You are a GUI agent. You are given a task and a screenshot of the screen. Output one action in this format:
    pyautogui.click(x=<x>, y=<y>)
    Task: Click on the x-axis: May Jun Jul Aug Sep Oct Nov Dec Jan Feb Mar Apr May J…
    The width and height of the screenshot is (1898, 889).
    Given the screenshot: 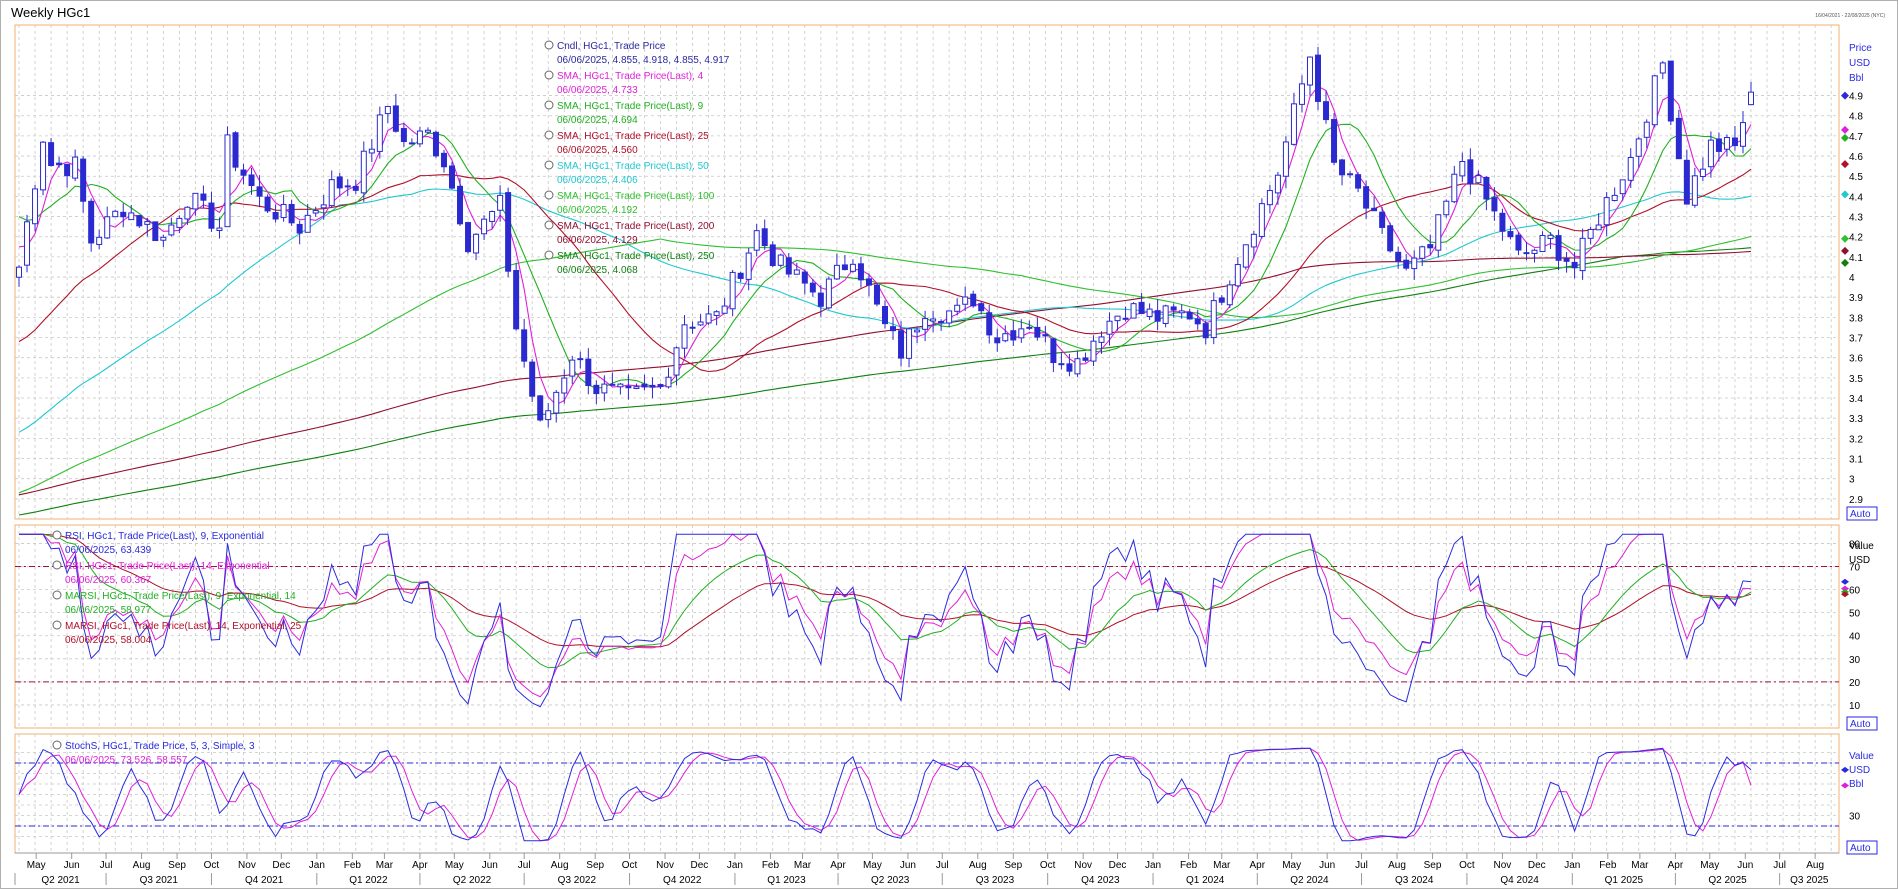 What is the action you would take?
    pyautogui.click(x=926, y=869)
    